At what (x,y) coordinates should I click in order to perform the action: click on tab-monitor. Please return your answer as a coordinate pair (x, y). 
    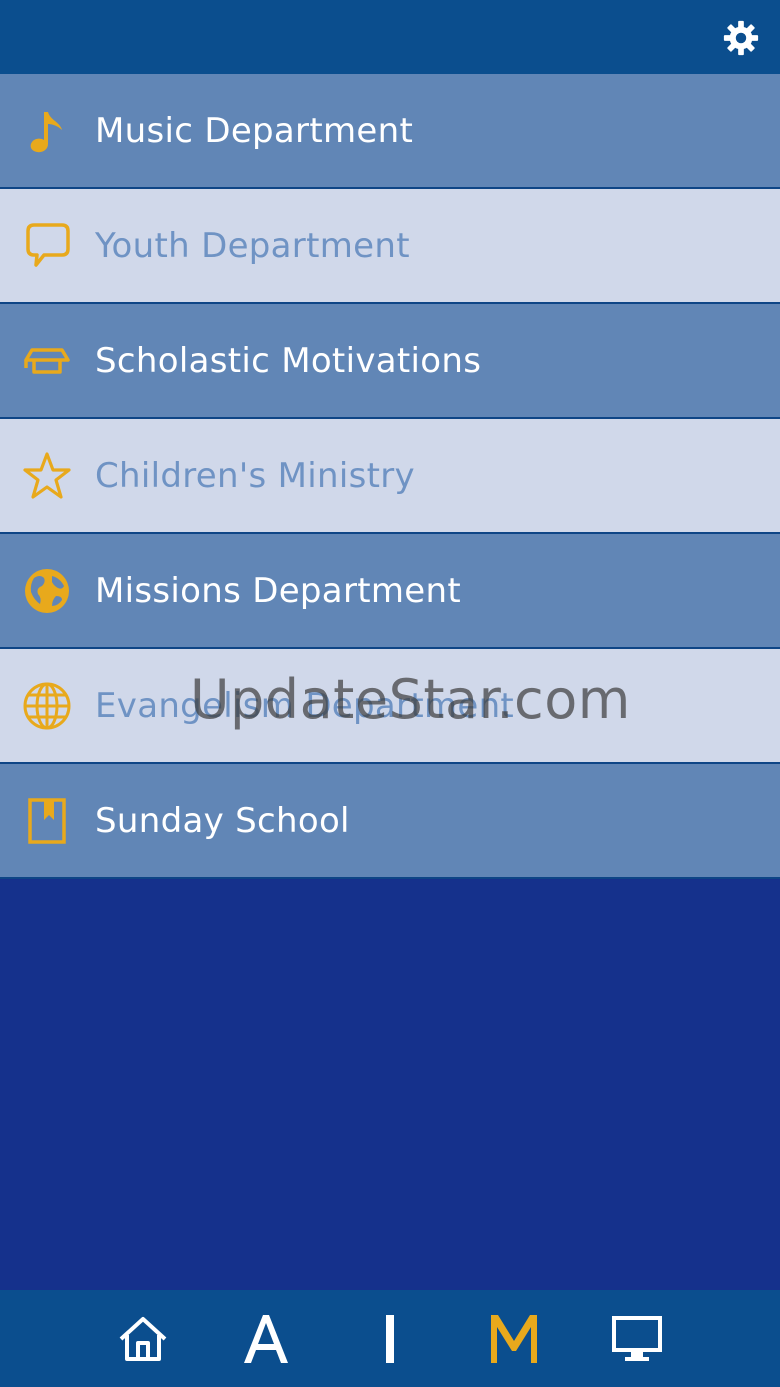
    Looking at the image, I should click on (637, 1338).